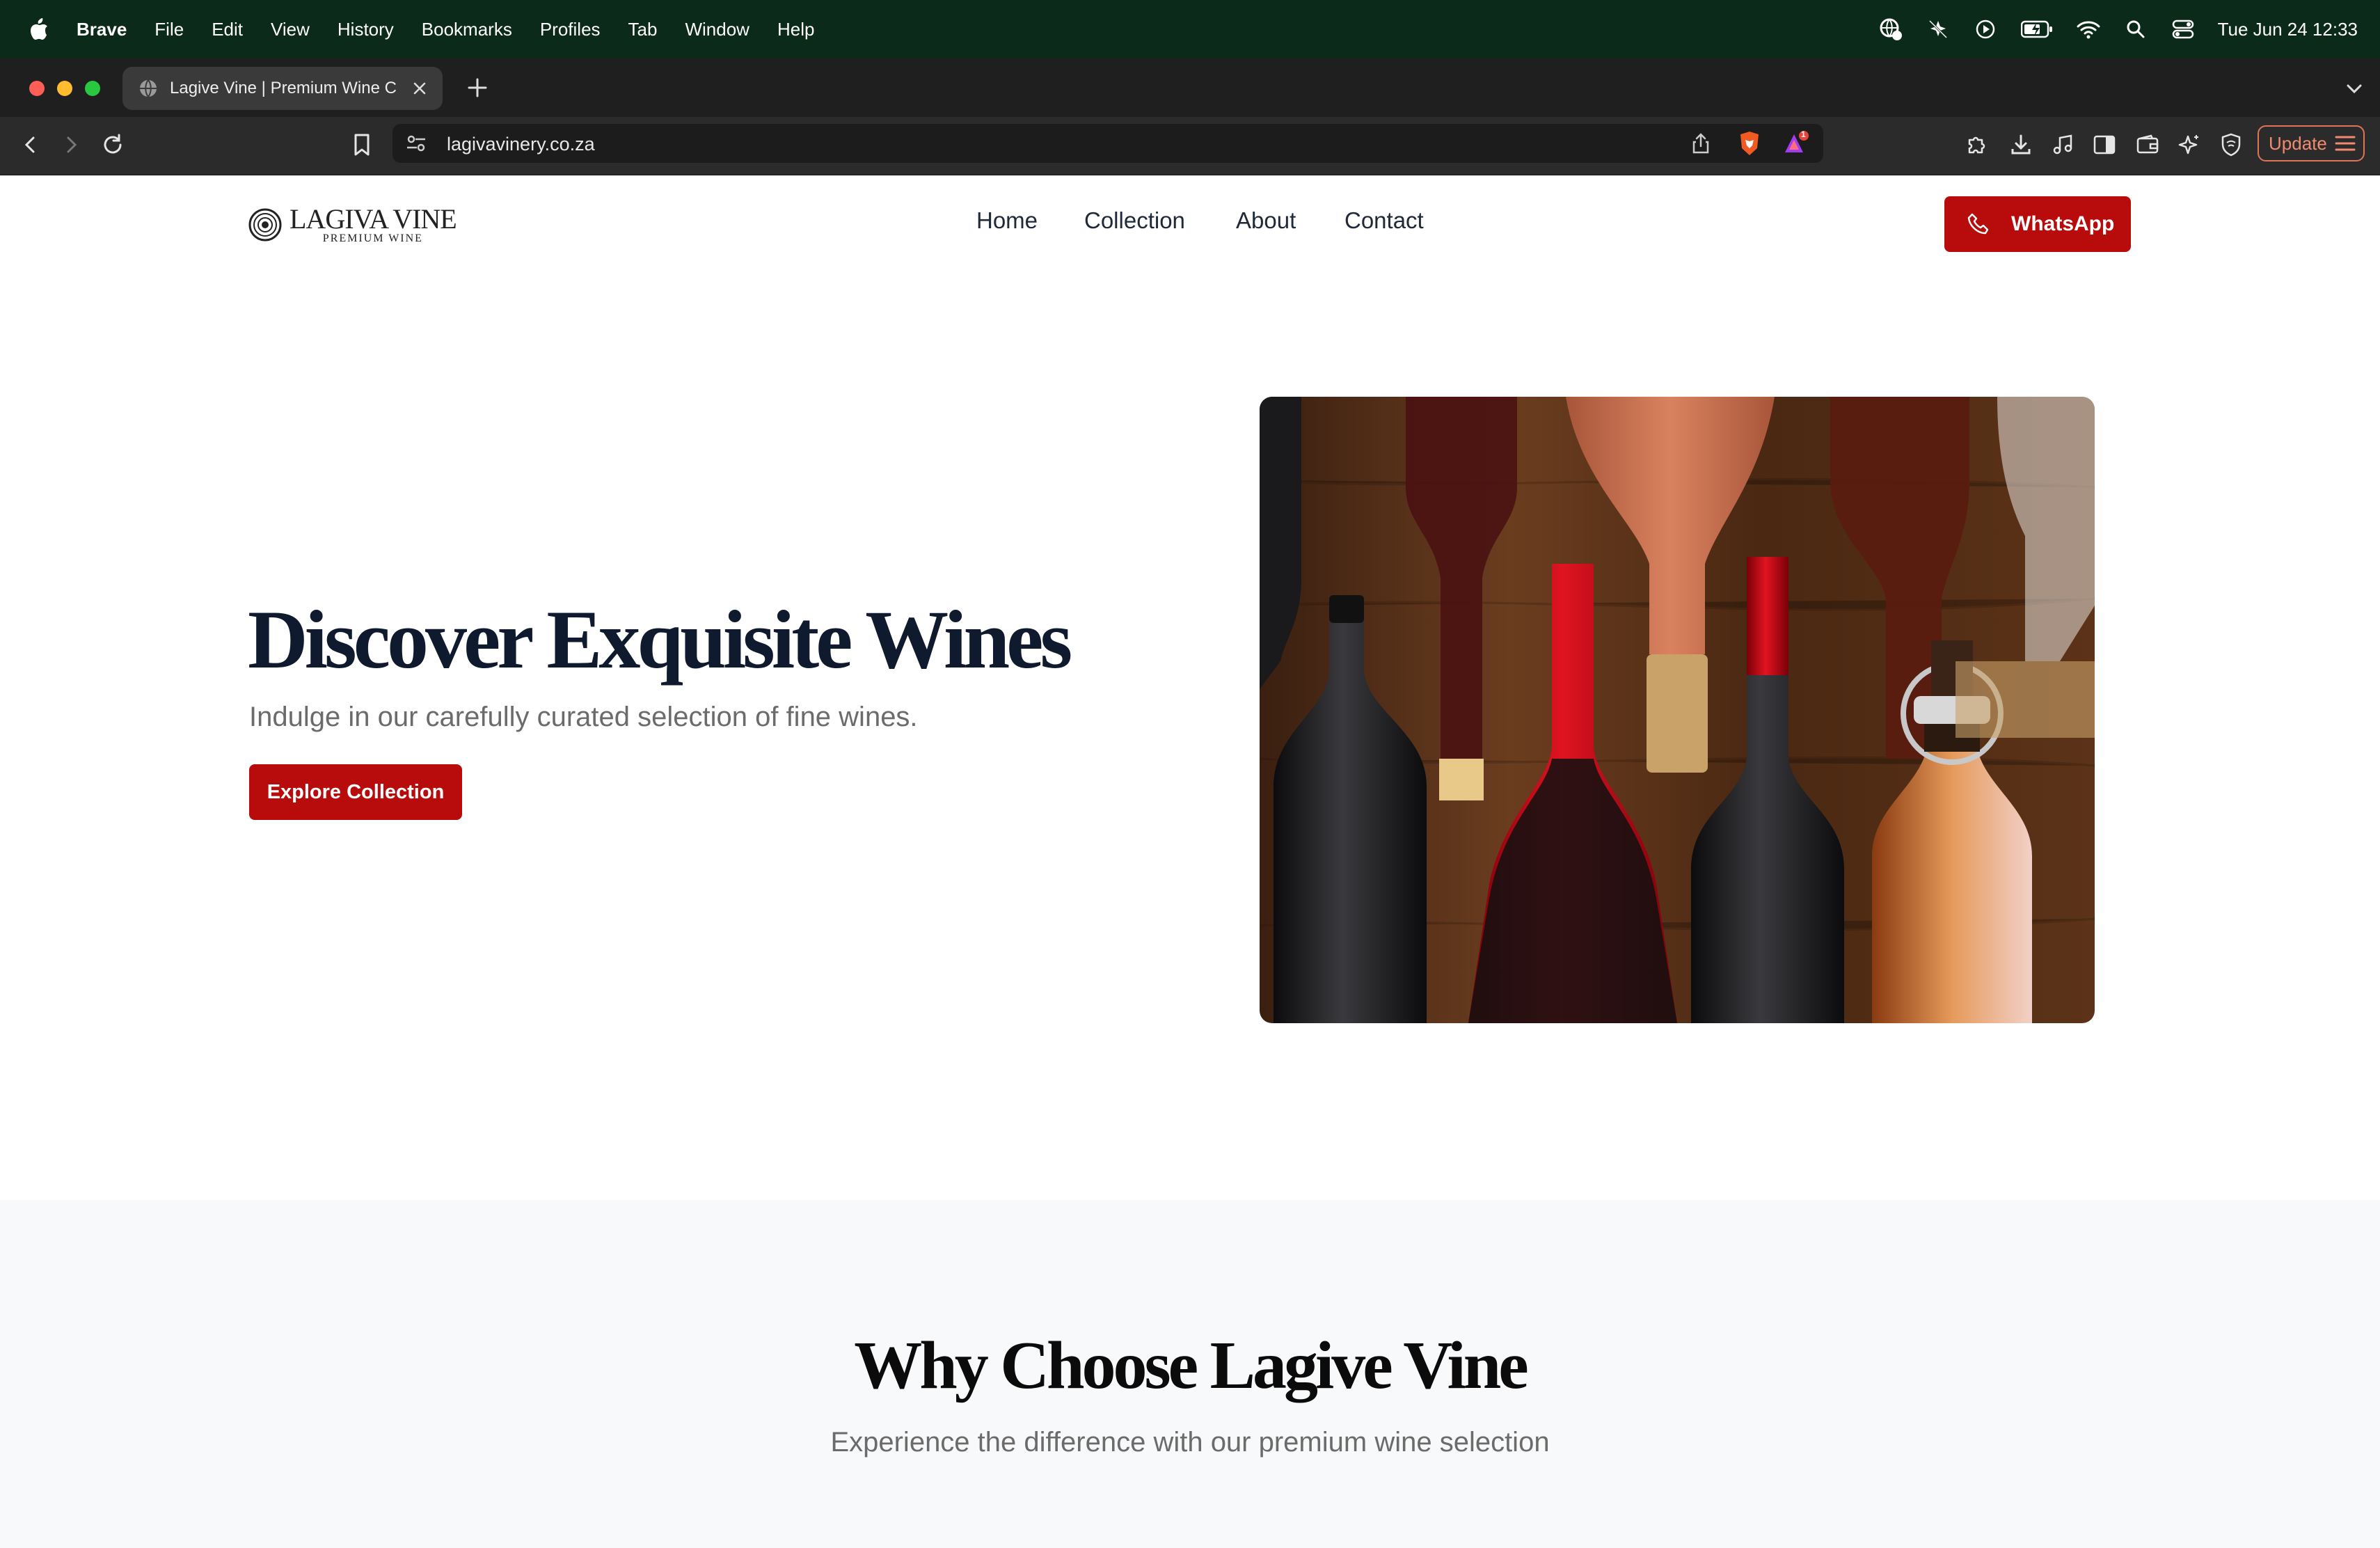 The height and width of the screenshot is (1548, 2380). What do you see at coordinates (71, 145) in the screenshot?
I see `forward-arrow-icon` at bounding box center [71, 145].